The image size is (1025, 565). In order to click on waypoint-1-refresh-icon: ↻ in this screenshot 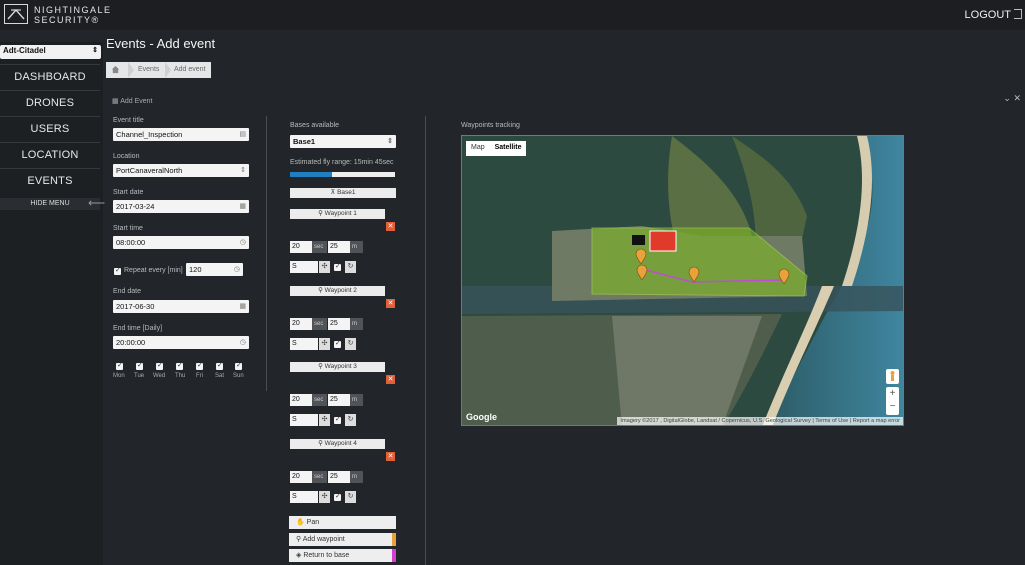, I will do `click(350, 267)`.